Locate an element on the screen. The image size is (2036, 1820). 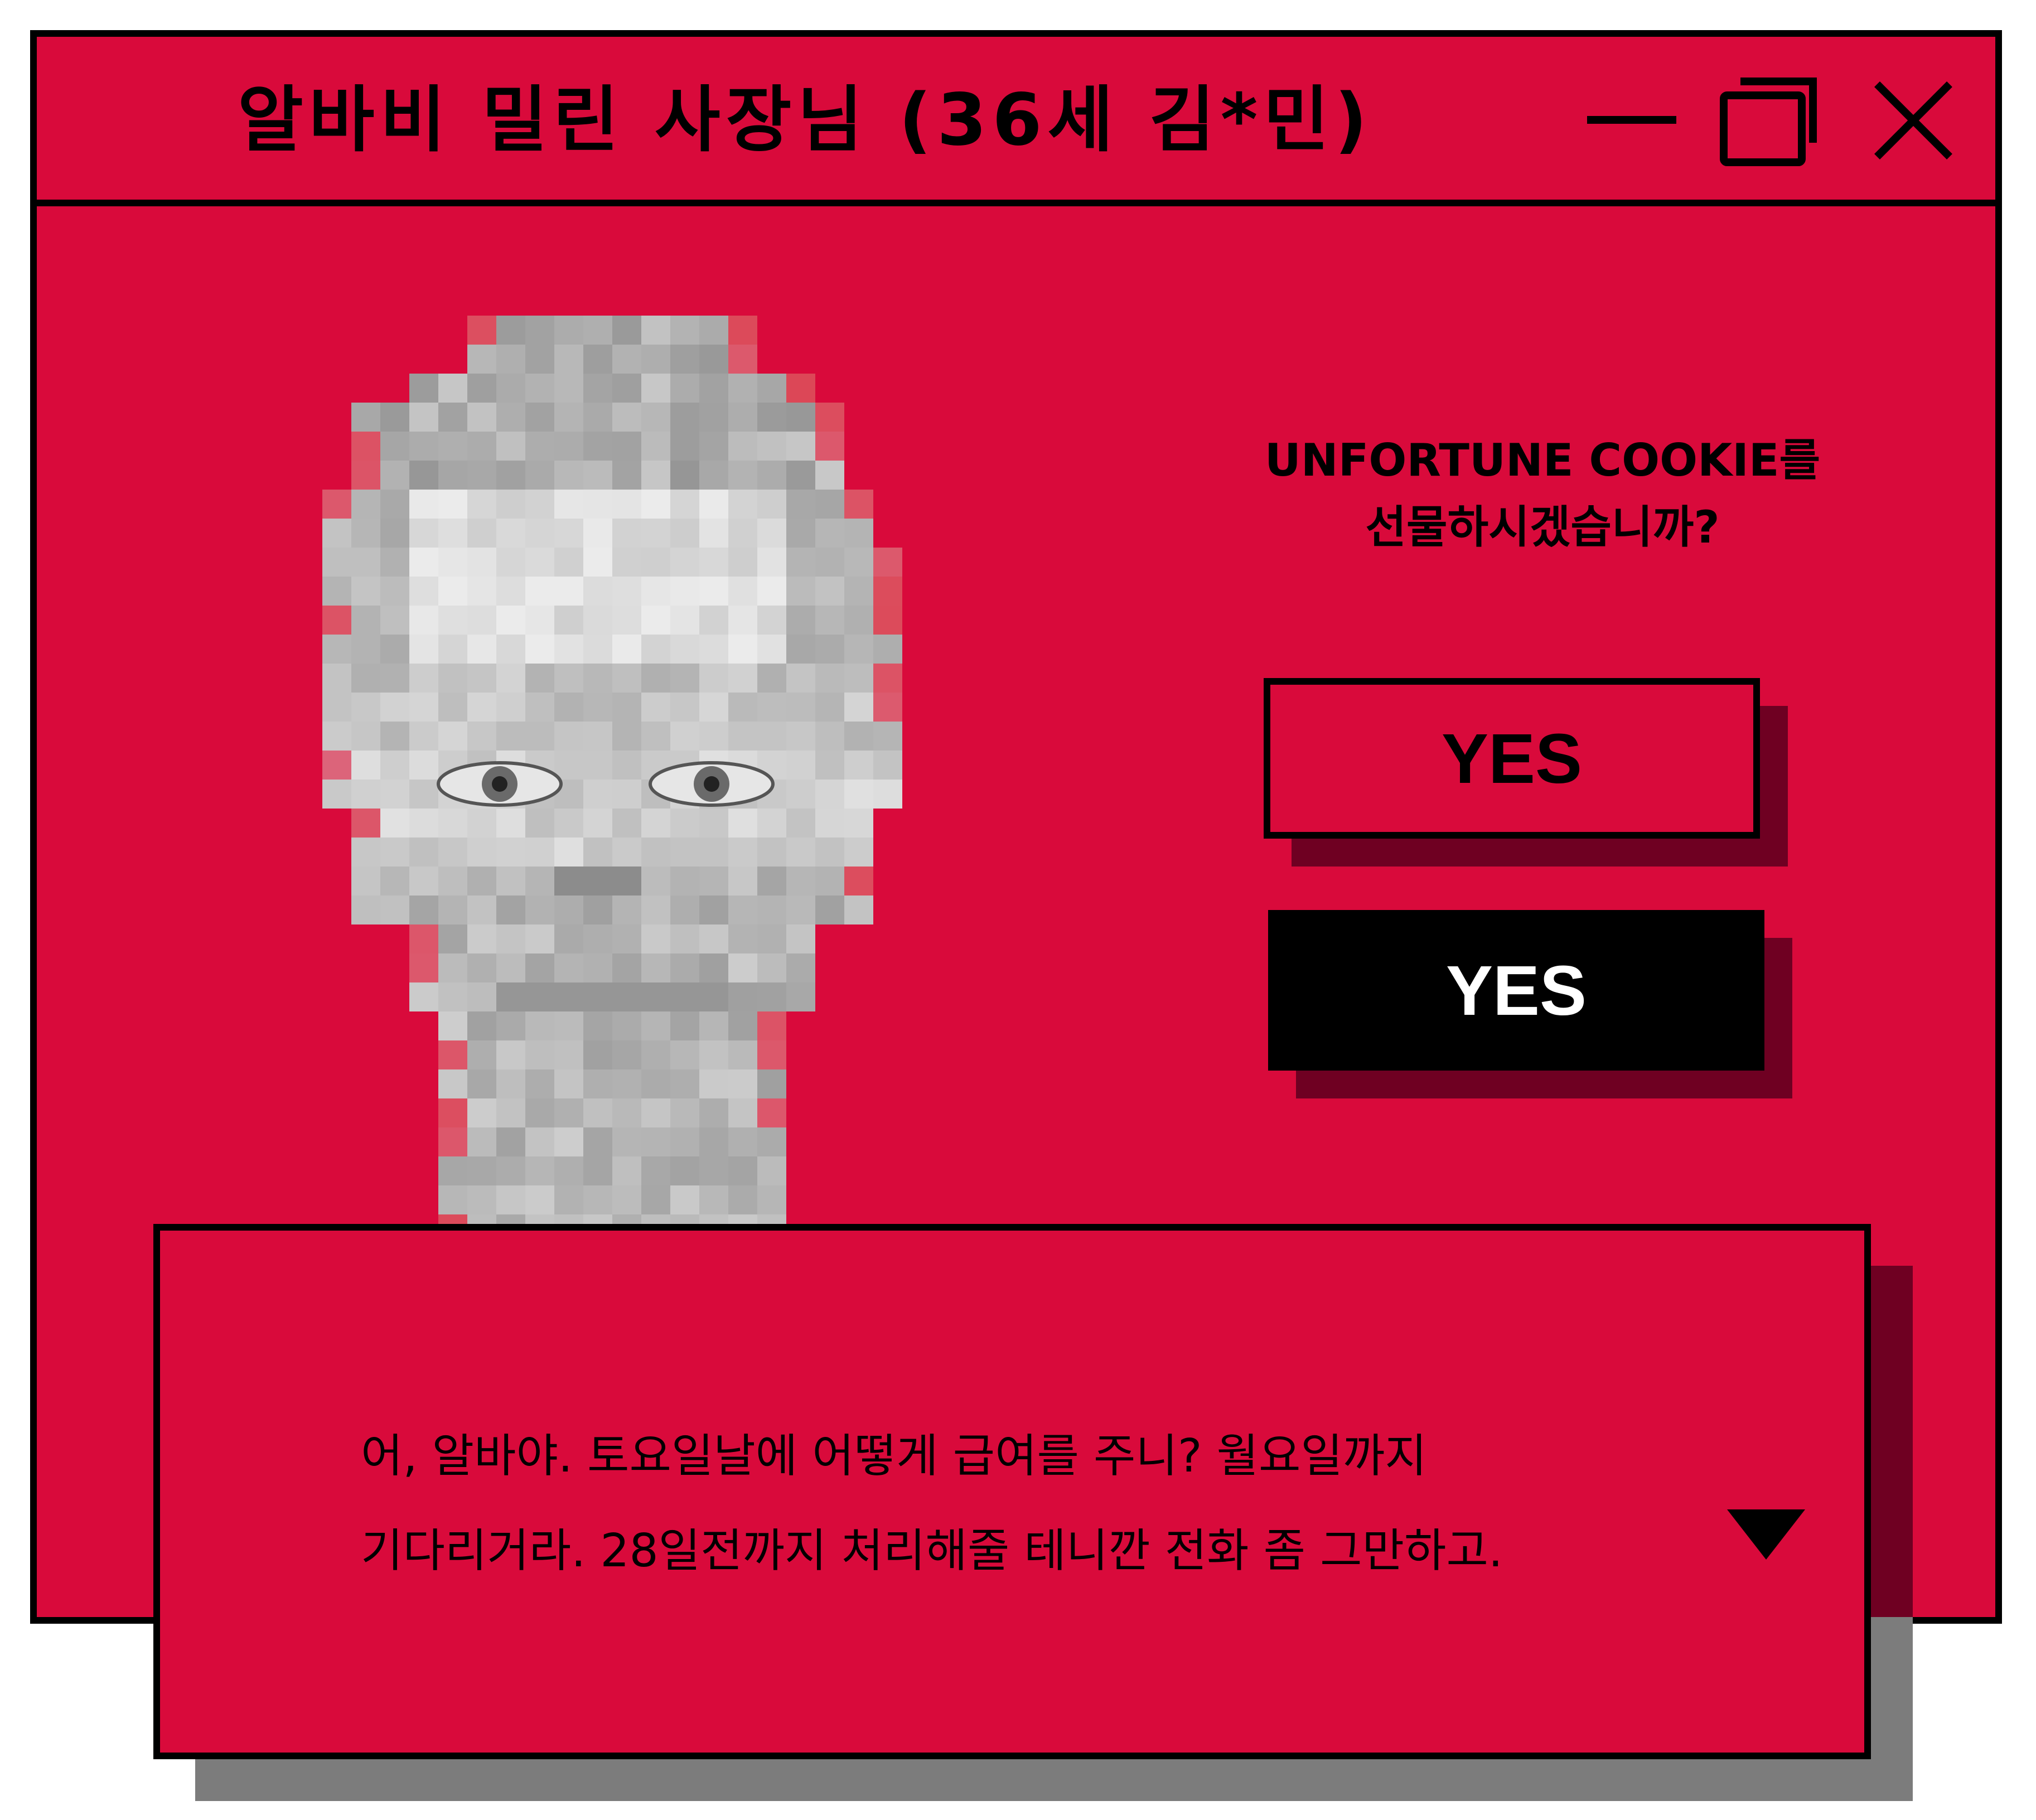
yes-solid-button: YES is located at coordinates (1516, 991).